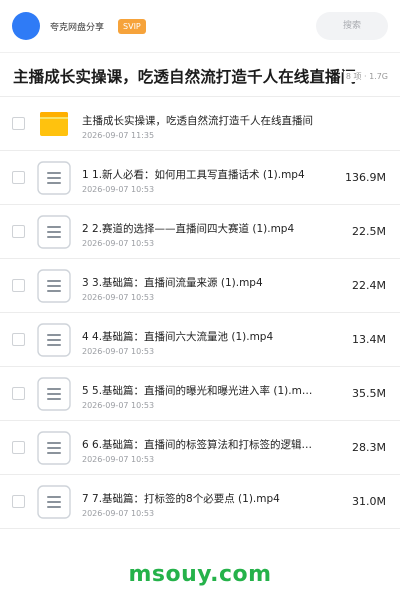 Image resolution: width=400 pixels, height=600 pixels. Describe the element at coordinates (54, 124) in the screenshot. I see `folder-icon` at that location.